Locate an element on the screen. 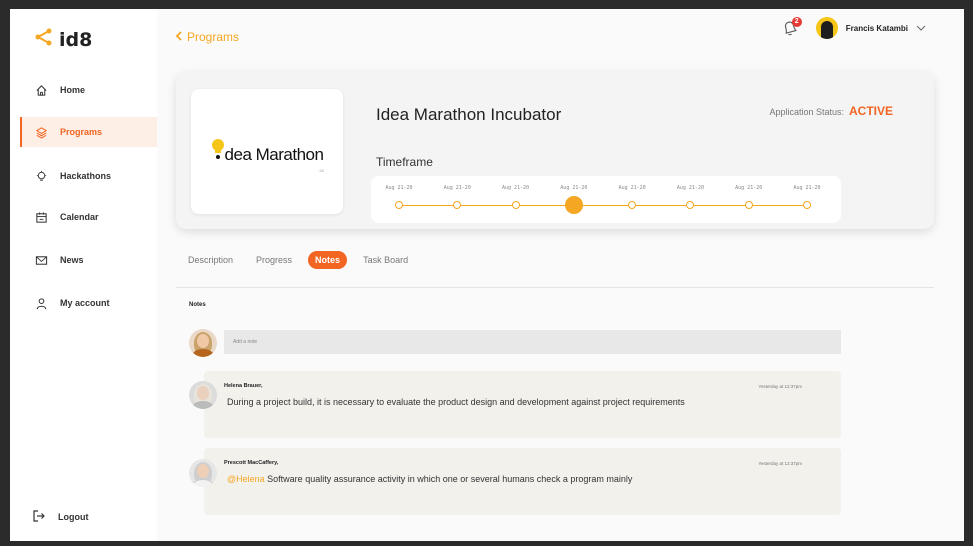 The image size is (973, 546). logout-button: Logout is located at coordinates (60, 517).